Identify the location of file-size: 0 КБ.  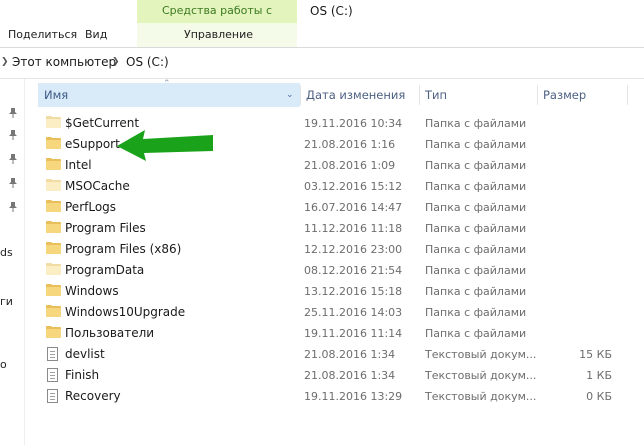
(599, 396).